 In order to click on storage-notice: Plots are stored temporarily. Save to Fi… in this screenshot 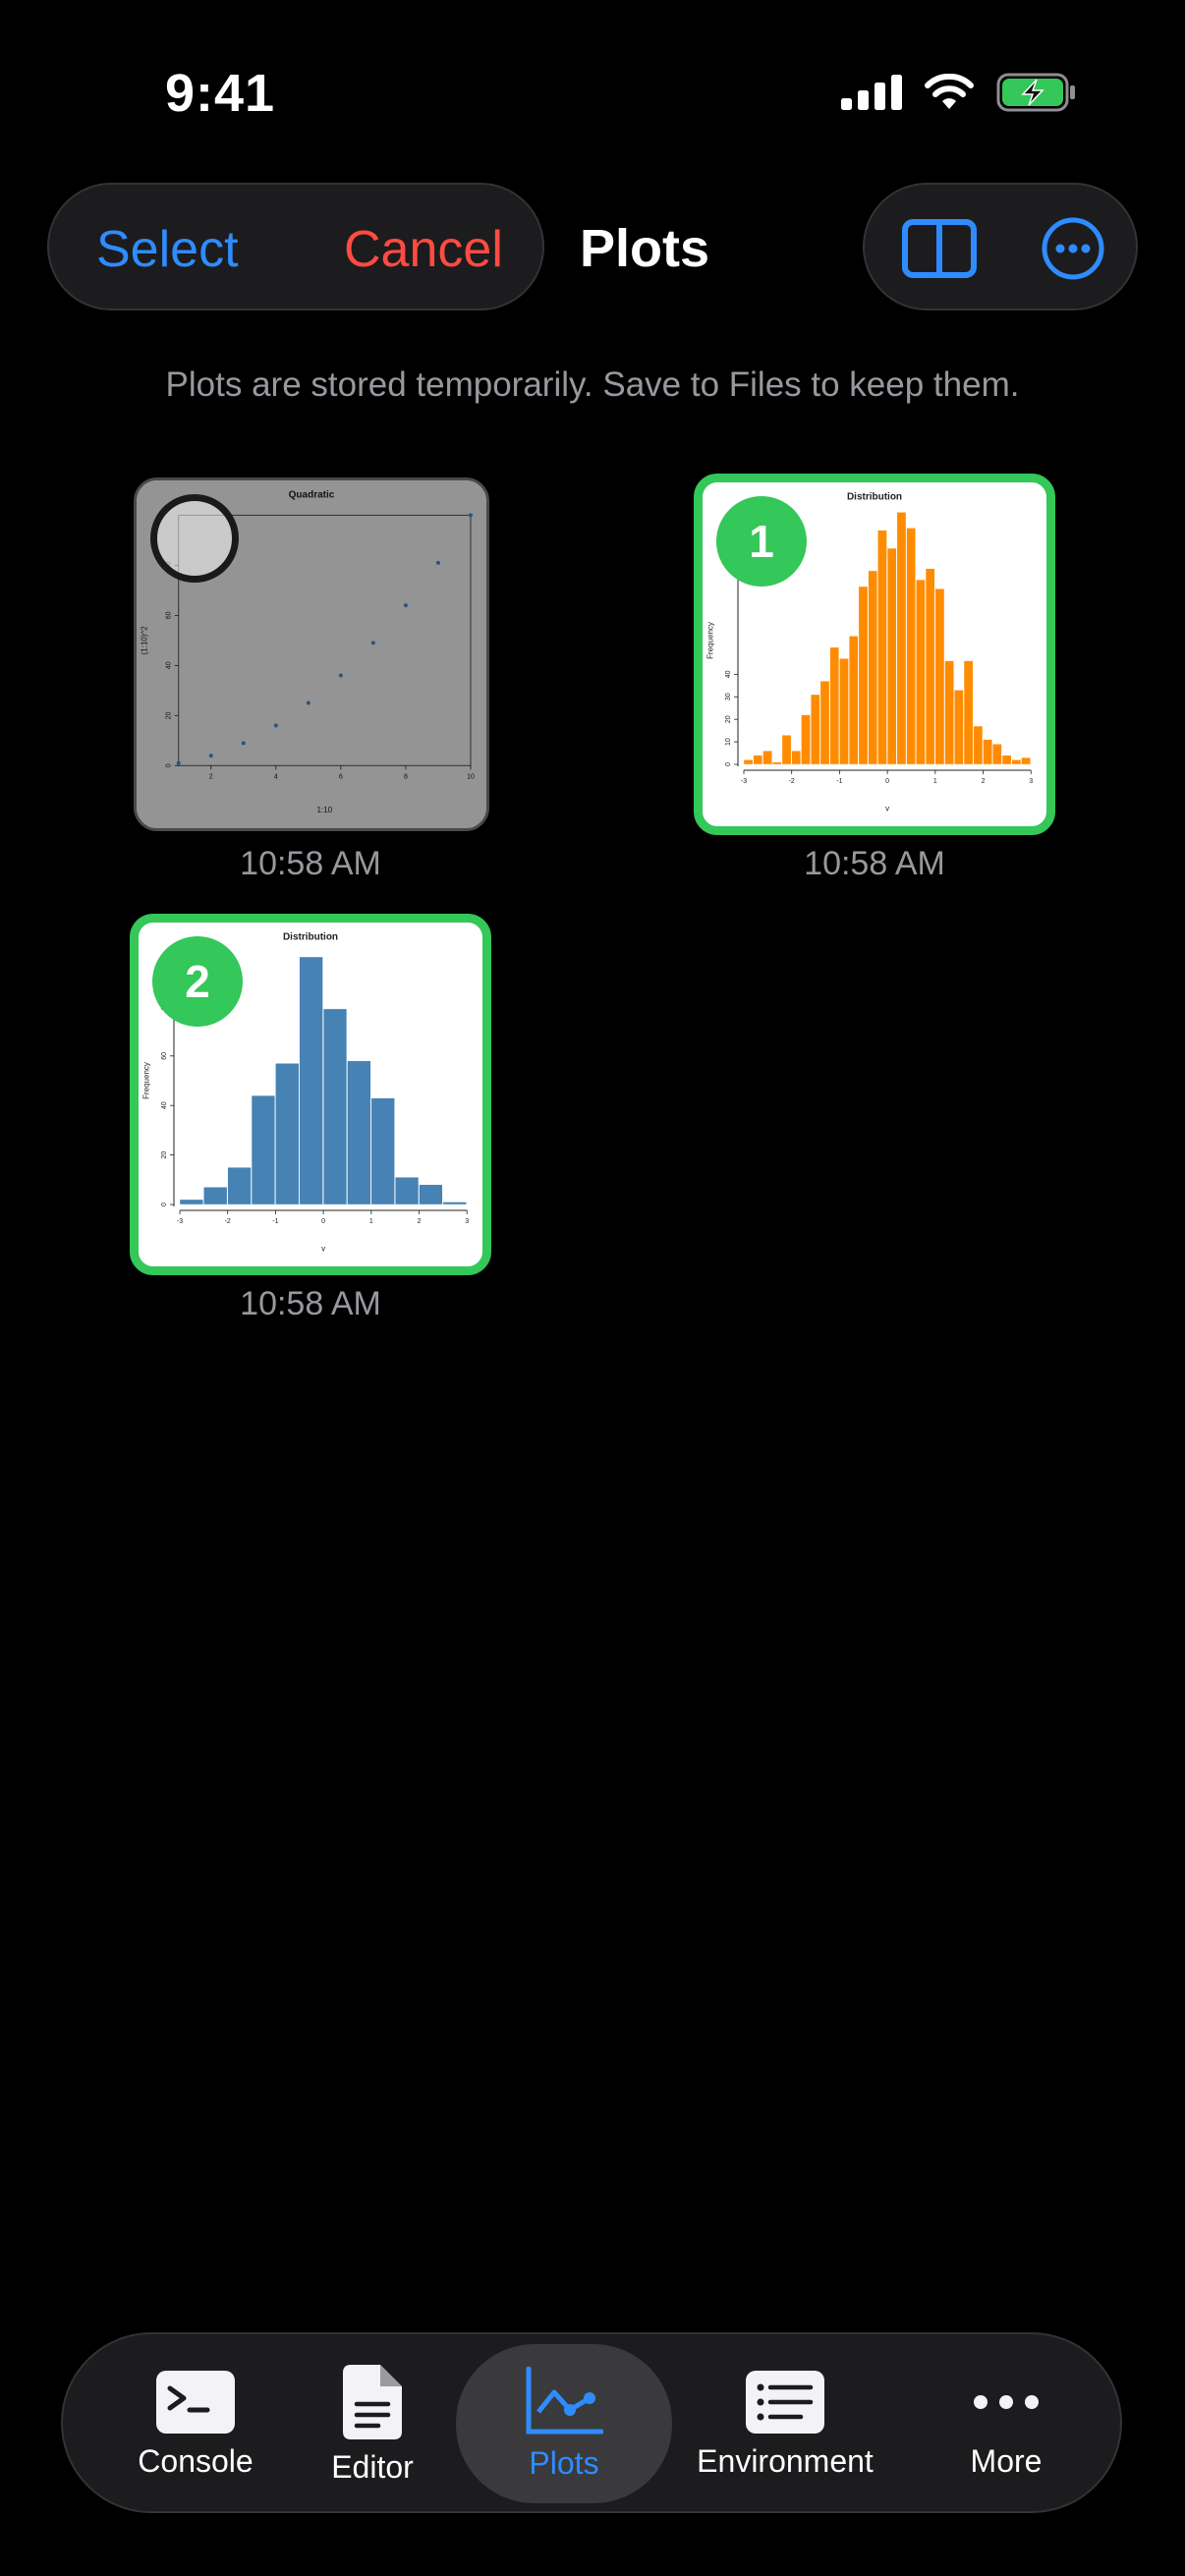, I will do `click(592, 384)`.